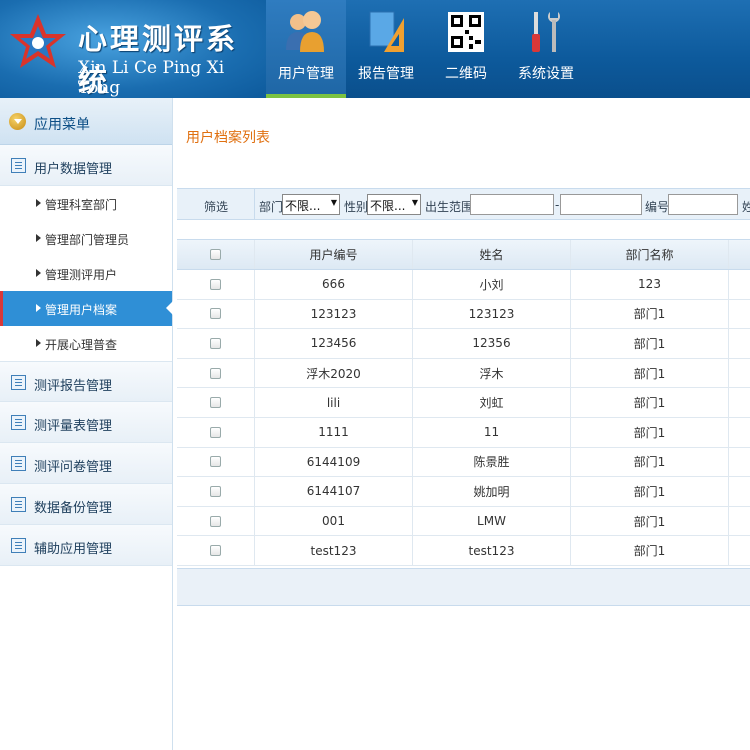  I want to click on table-row: 浮木2020 浮木 部门1, so click(463, 373).